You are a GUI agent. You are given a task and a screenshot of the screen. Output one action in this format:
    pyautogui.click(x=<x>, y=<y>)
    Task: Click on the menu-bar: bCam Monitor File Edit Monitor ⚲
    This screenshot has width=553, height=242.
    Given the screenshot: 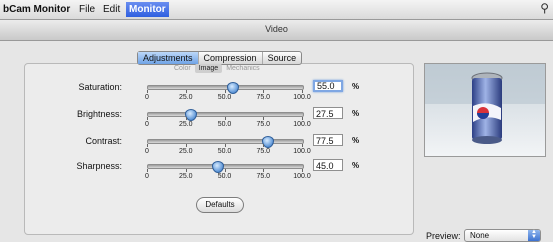 What is the action you would take?
    pyautogui.click(x=276, y=10)
    